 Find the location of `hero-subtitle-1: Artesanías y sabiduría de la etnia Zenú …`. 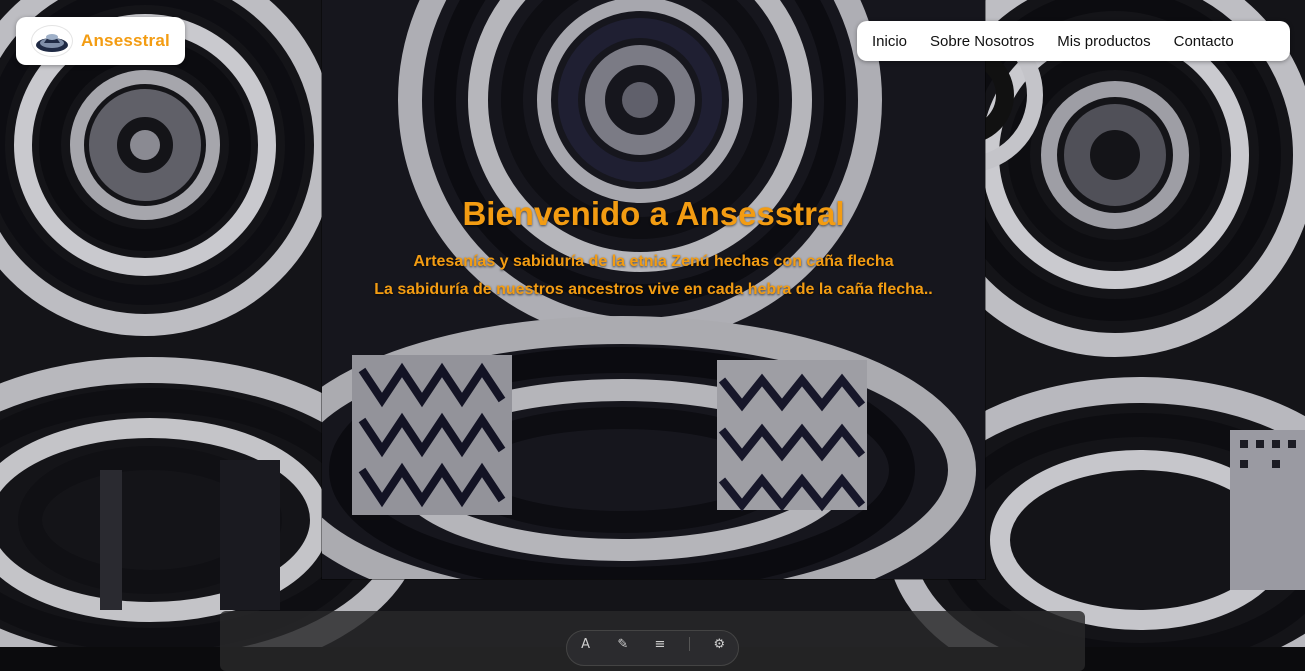

hero-subtitle-1: Artesanías y sabiduría de la etnia Zenú … is located at coordinates (653, 261).